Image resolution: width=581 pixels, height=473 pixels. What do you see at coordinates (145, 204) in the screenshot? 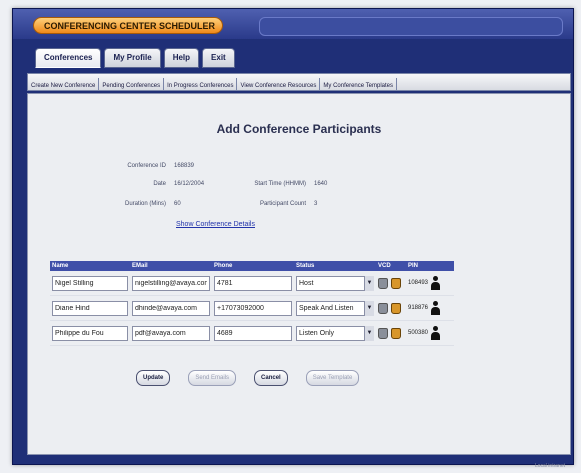
I see `duration-label: Duration (Mins)` at bounding box center [145, 204].